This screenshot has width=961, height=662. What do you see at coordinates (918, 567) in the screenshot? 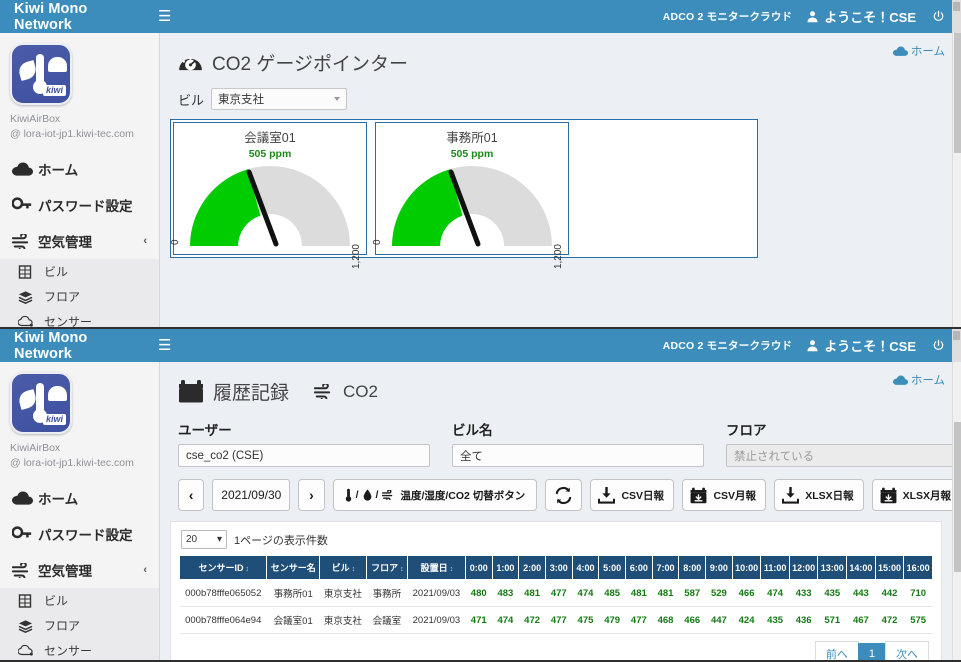
I see `table-header-h16: 16:00` at bounding box center [918, 567].